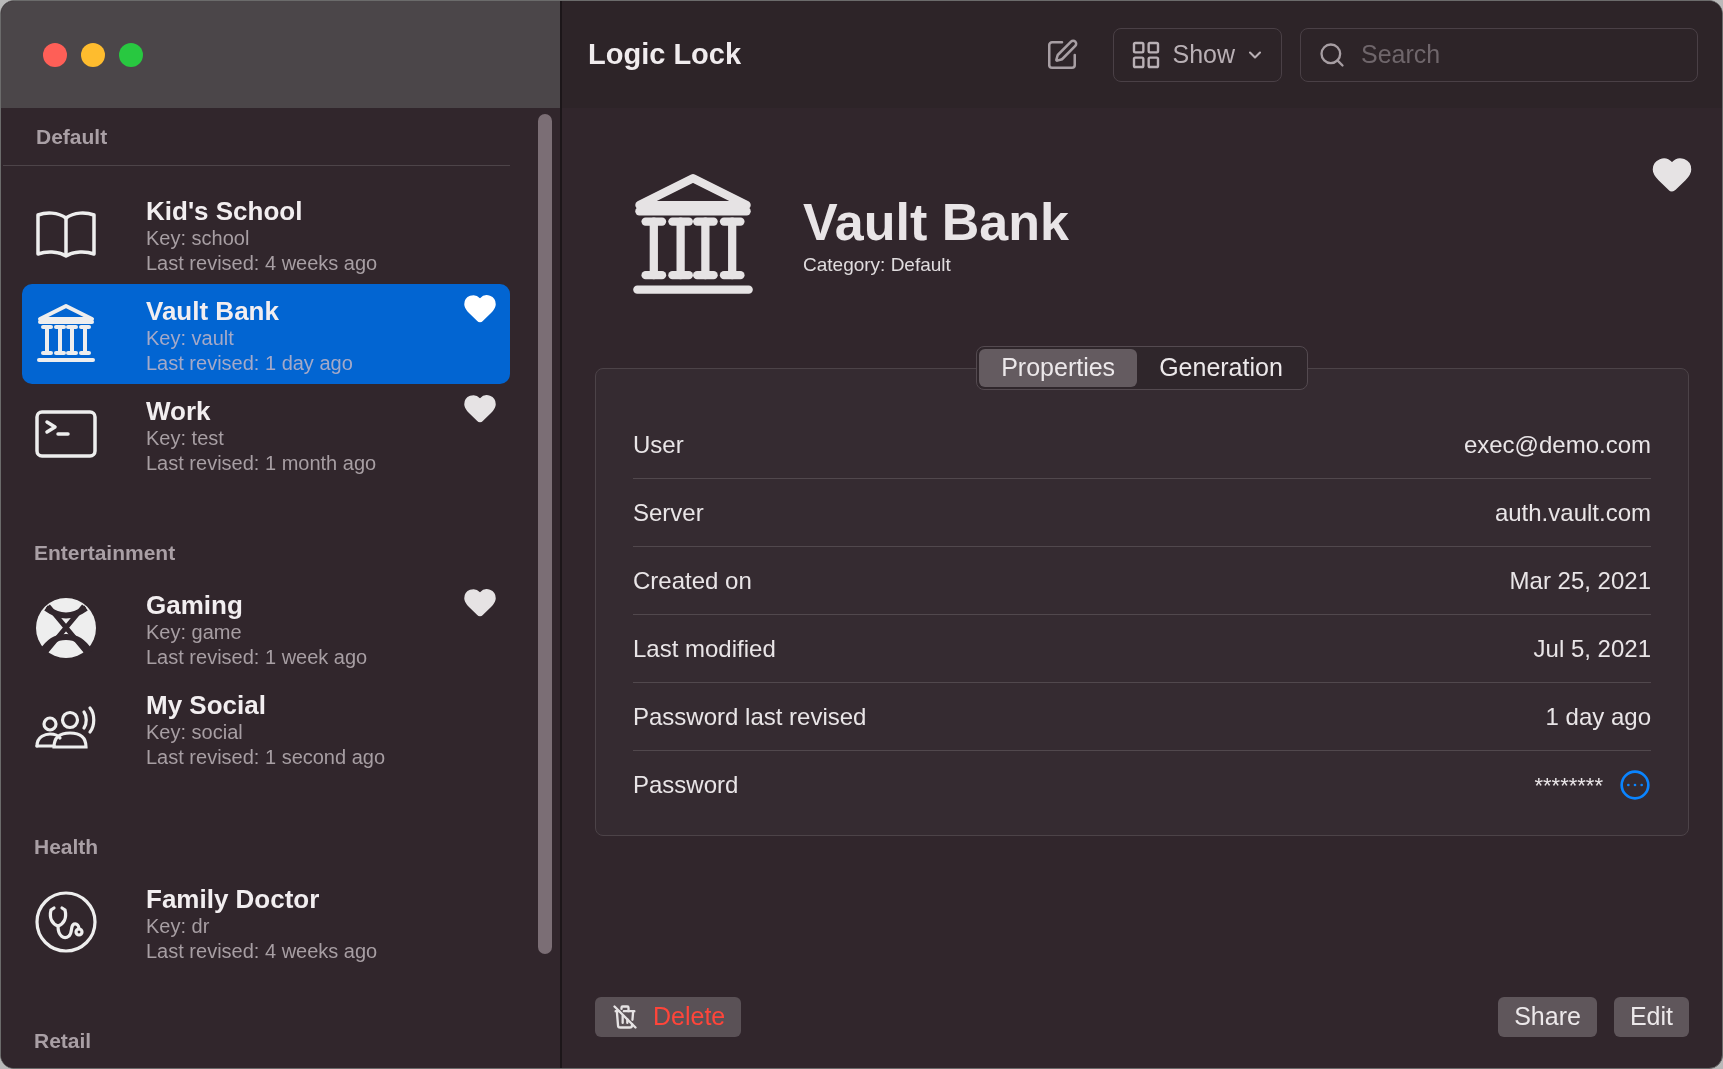  Describe the element at coordinates (936, 221) in the screenshot. I see `detail-title: Vault Bank` at that location.